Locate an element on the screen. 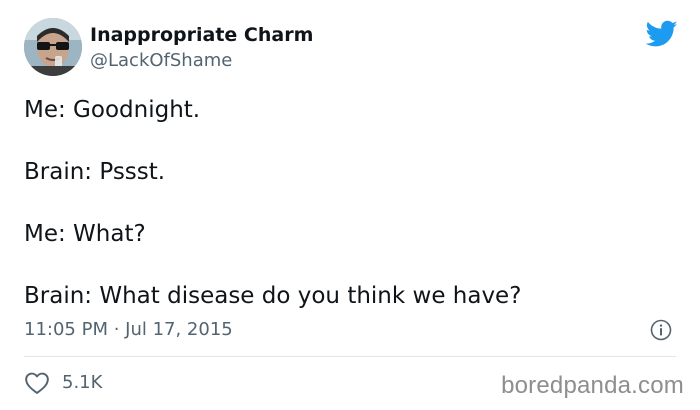 The image size is (700, 410). info-icon is located at coordinates (661, 330).